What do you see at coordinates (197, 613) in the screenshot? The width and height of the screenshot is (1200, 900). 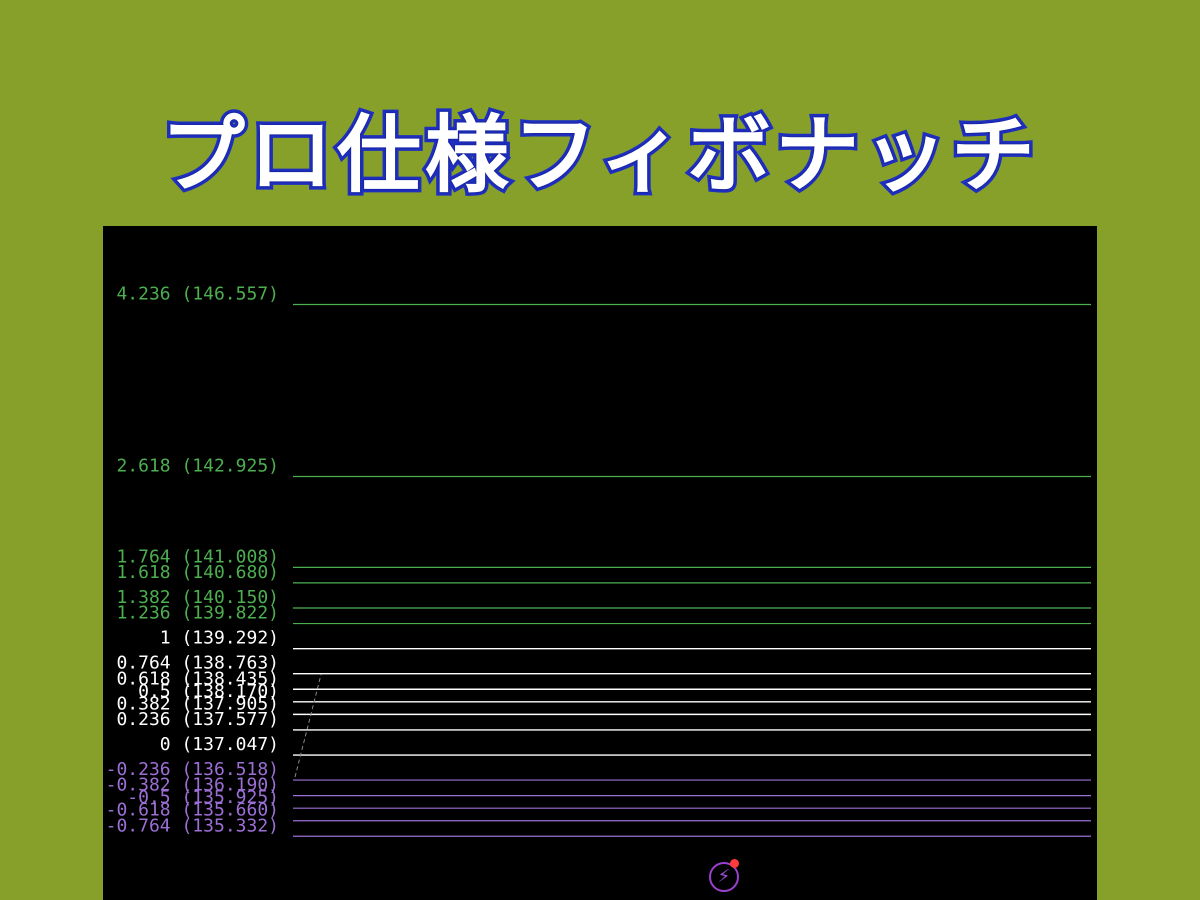 I see `fib-level-label: 1.236 (139.822)` at bounding box center [197, 613].